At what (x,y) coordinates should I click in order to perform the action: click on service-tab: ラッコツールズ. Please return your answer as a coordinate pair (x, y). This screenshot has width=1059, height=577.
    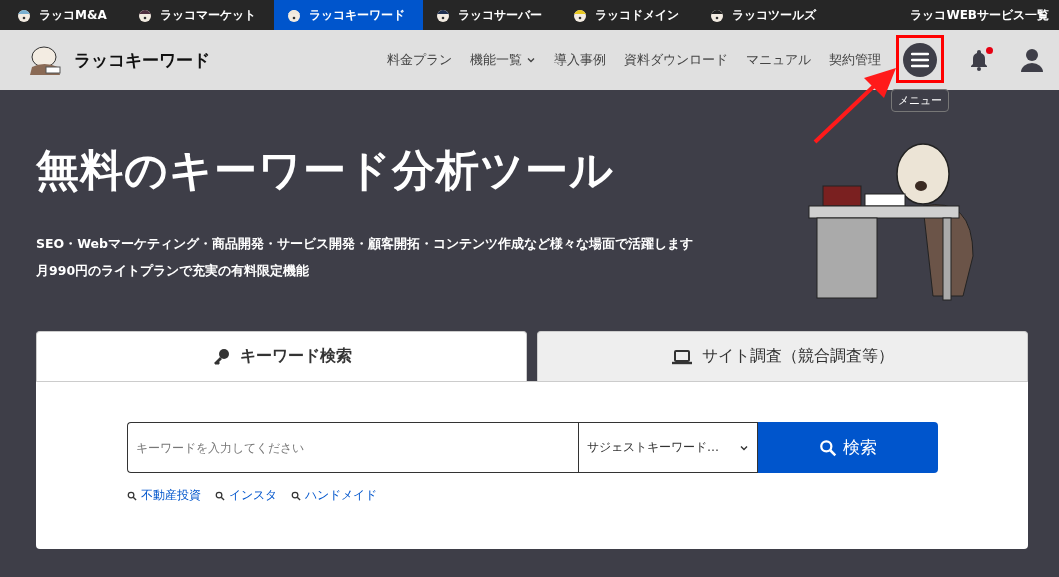
    Looking at the image, I should click on (765, 15).